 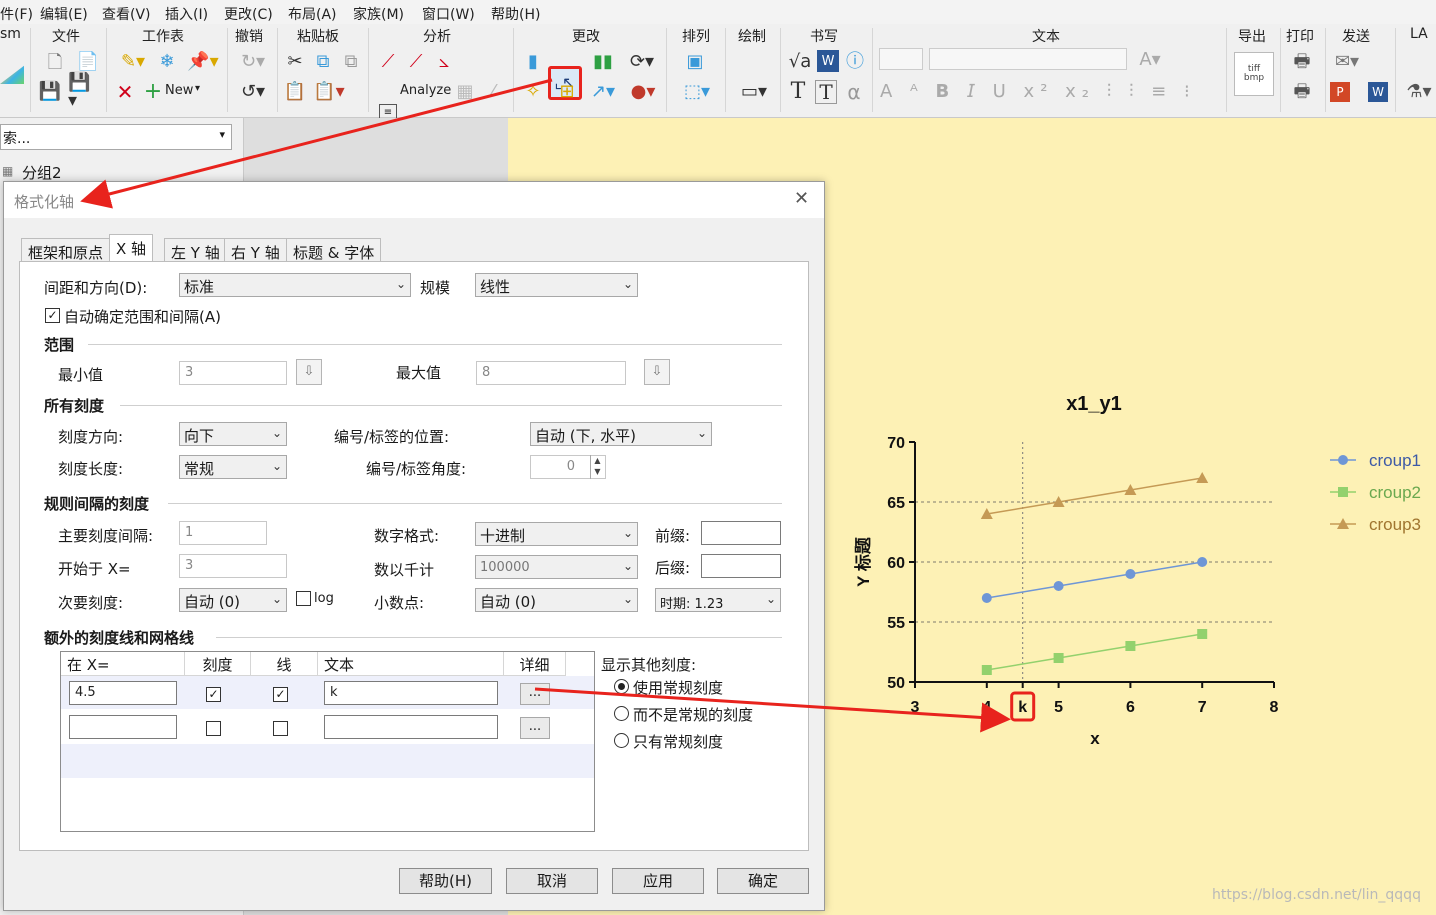 What do you see at coordinates (533, 92) in the screenshot?
I see `magic-icon: ✧` at bounding box center [533, 92].